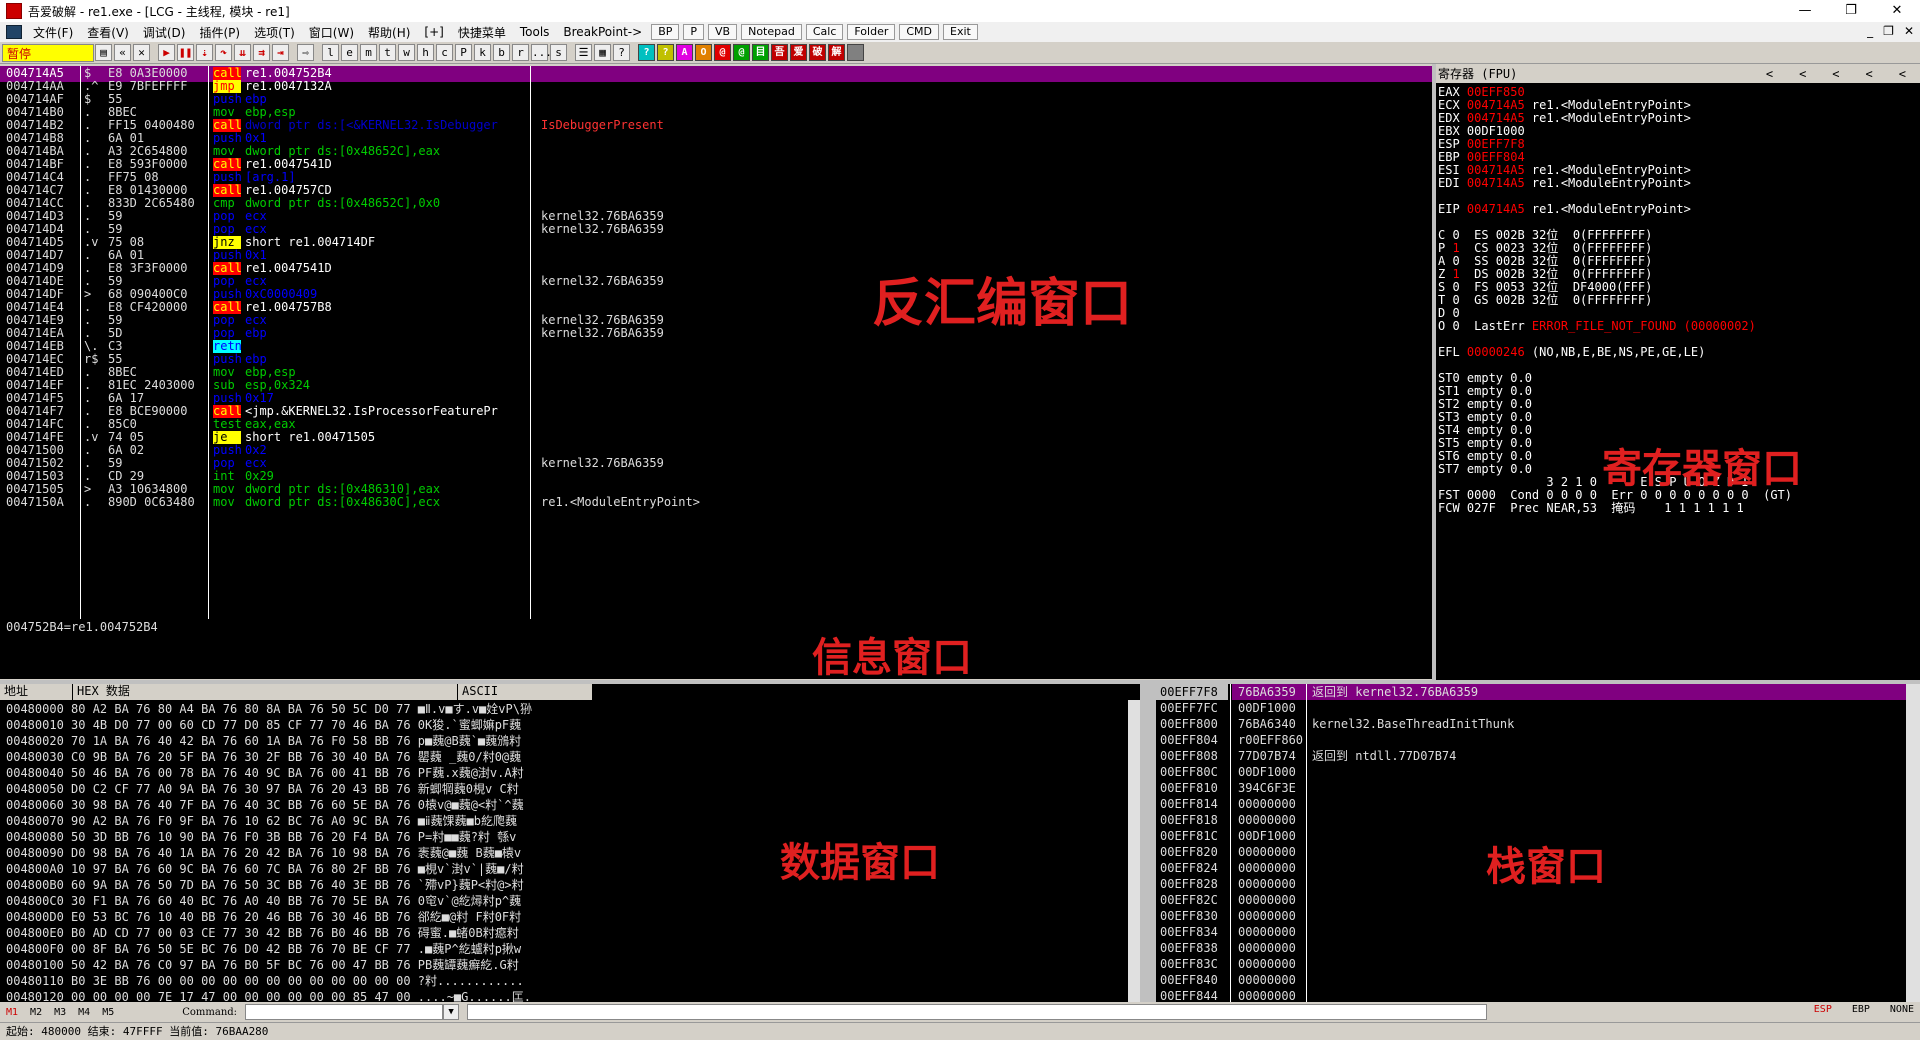 This screenshot has height=1040, width=1920. I want to click on quick-vb-button: VB, so click(723, 32).